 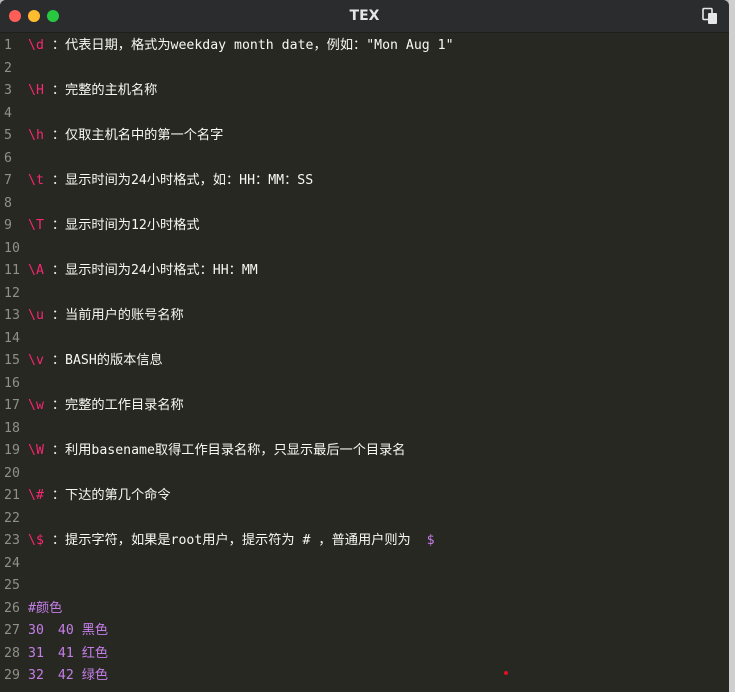 What do you see at coordinates (8, 225) in the screenshot?
I see `line-number: 9` at bounding box center [8, 225].